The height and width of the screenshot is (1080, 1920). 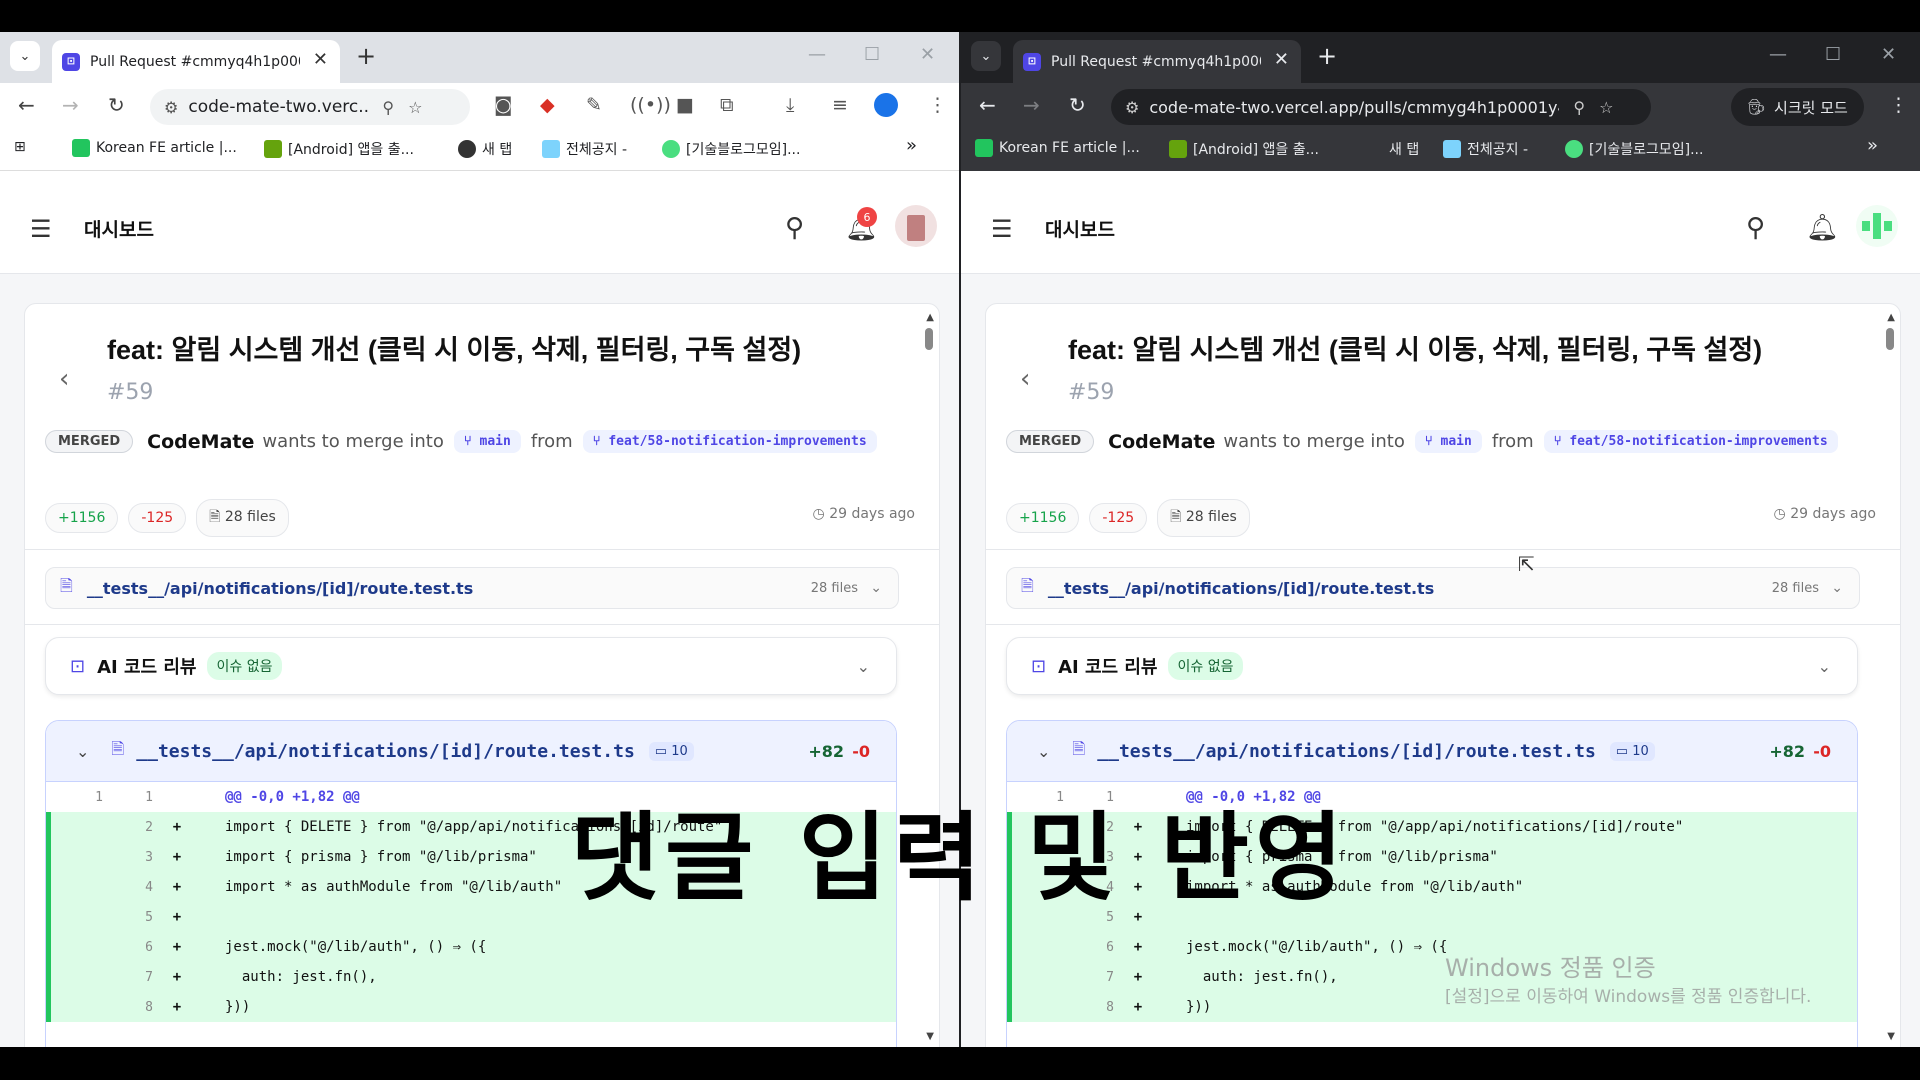 I want to click on diff-line: 8 +})), so click(x=471, y=1007).